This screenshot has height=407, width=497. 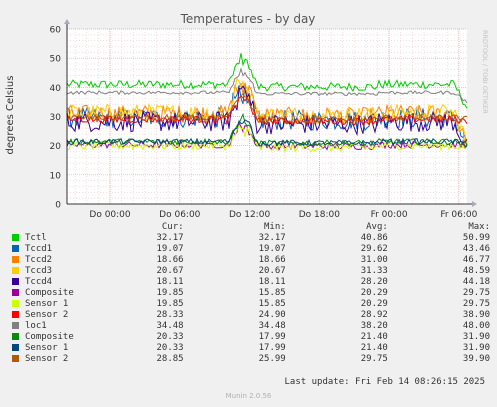 I want to click on legend-cur: 32.17, so click(x=170, y=238).